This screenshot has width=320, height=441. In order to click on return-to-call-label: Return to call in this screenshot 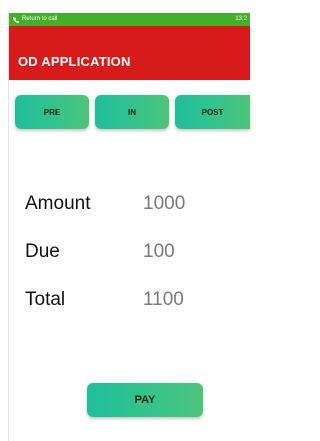, I will do `click(40, 19)`.